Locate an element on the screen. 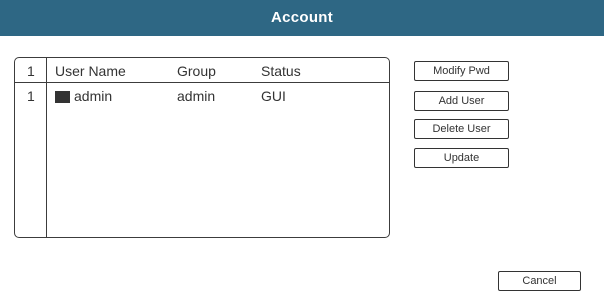 The image size is (604, 304). cancel-button: Cancel is located at coordinates (539, 281).